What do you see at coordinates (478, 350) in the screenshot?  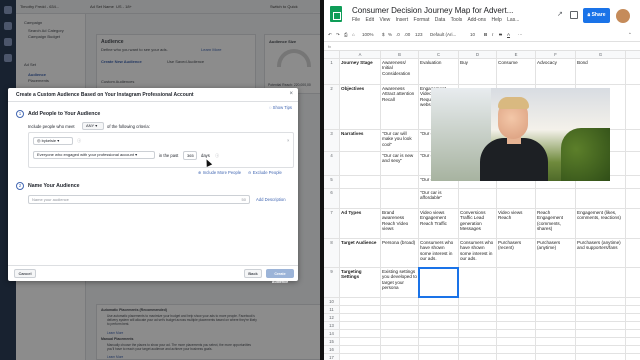 I see `cell-d16` at bounding box center [478, 350].